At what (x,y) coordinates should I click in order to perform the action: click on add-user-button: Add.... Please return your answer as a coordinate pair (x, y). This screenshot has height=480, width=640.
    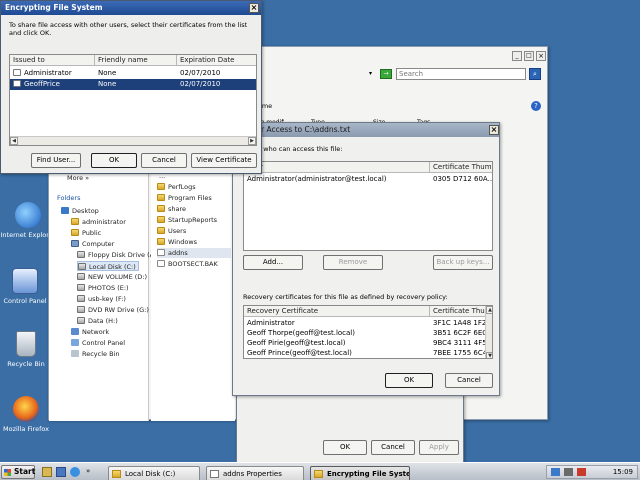
    Looking at the image, I should click on (273, 262).